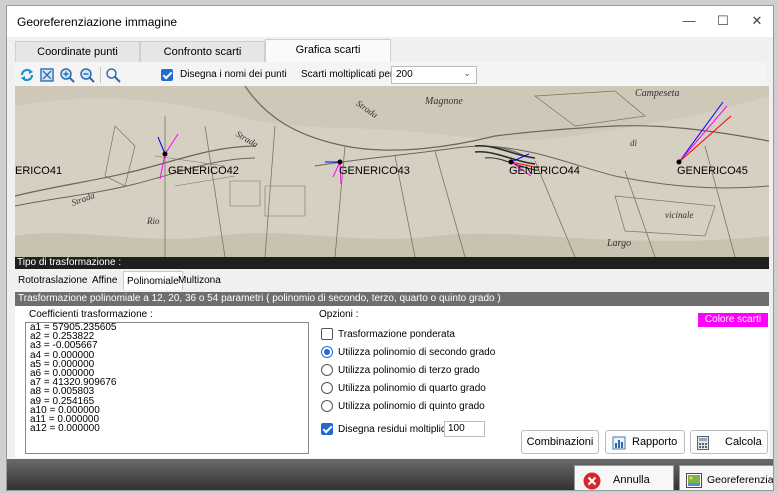  Describe the element at coordinates (167, 75) in the screenshot. I see `draw-names-checkbox` at that location.